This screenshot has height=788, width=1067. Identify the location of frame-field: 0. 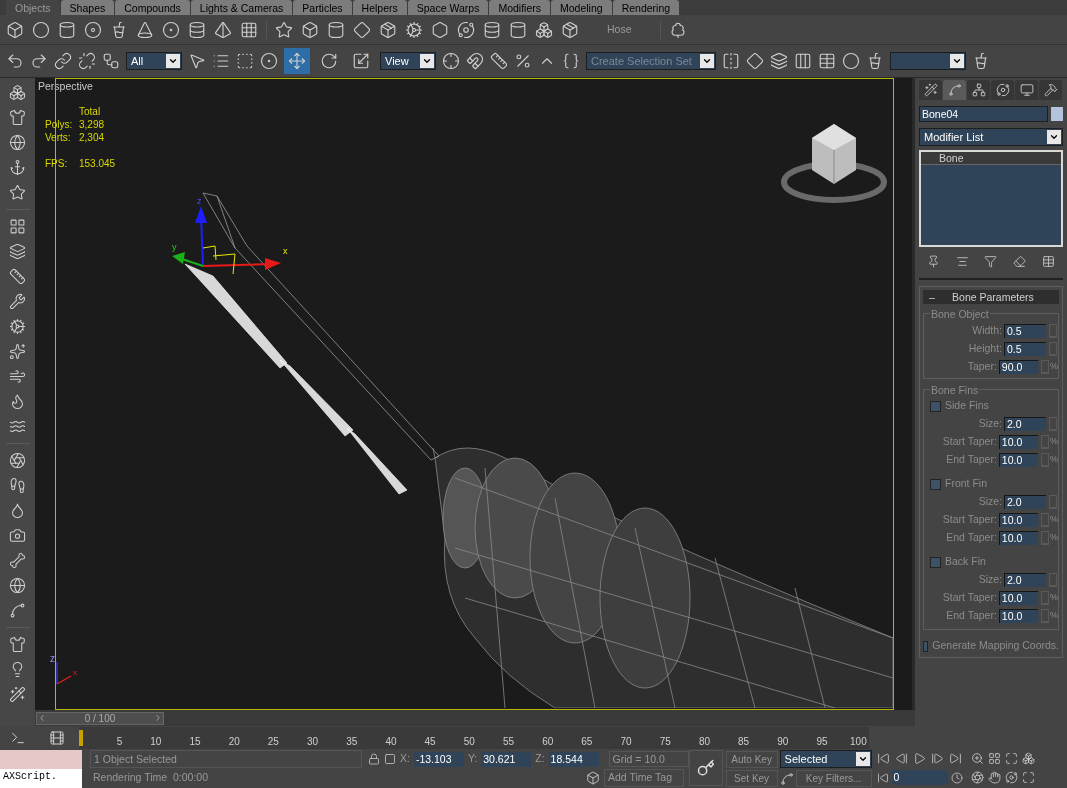
(919, 777).